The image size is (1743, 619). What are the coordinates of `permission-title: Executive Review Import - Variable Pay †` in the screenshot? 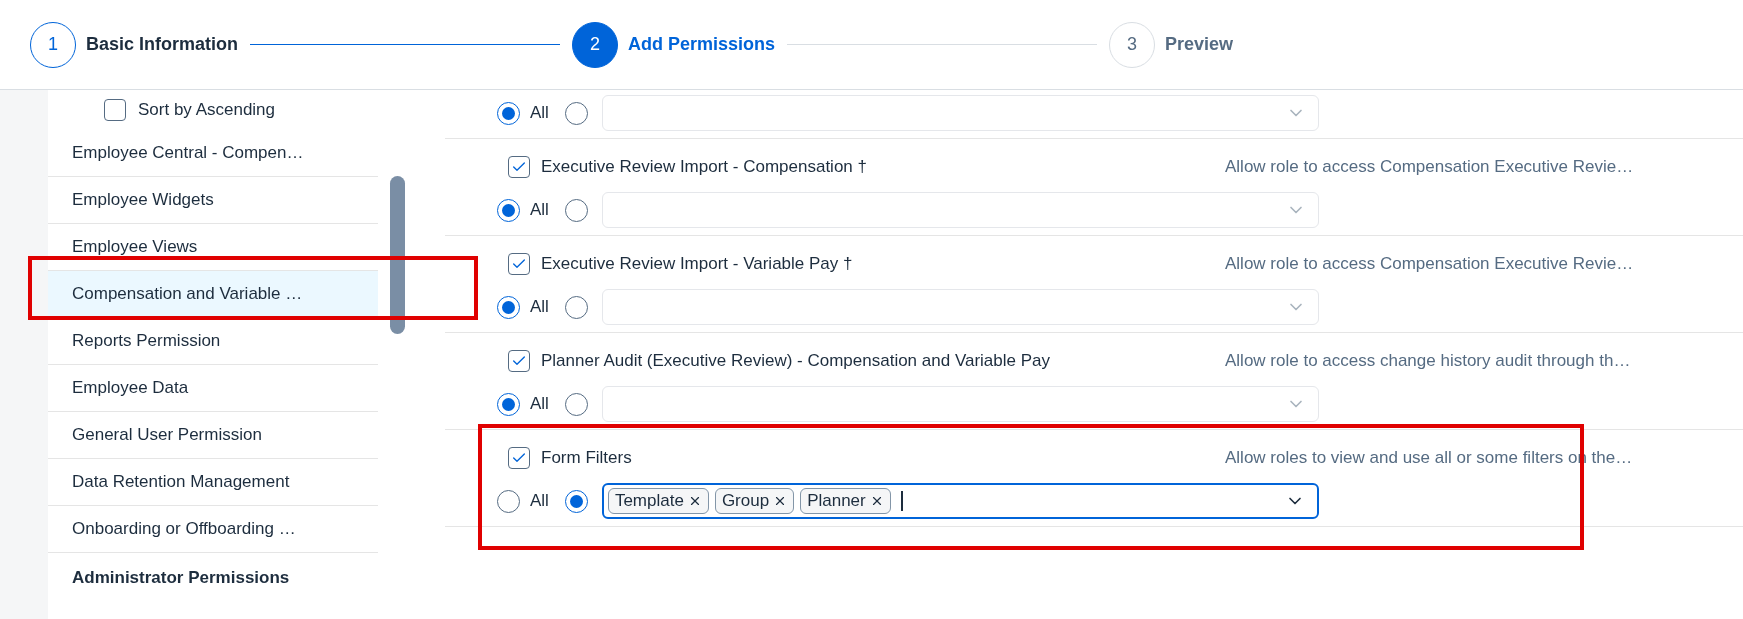 It's located at (697, 264).